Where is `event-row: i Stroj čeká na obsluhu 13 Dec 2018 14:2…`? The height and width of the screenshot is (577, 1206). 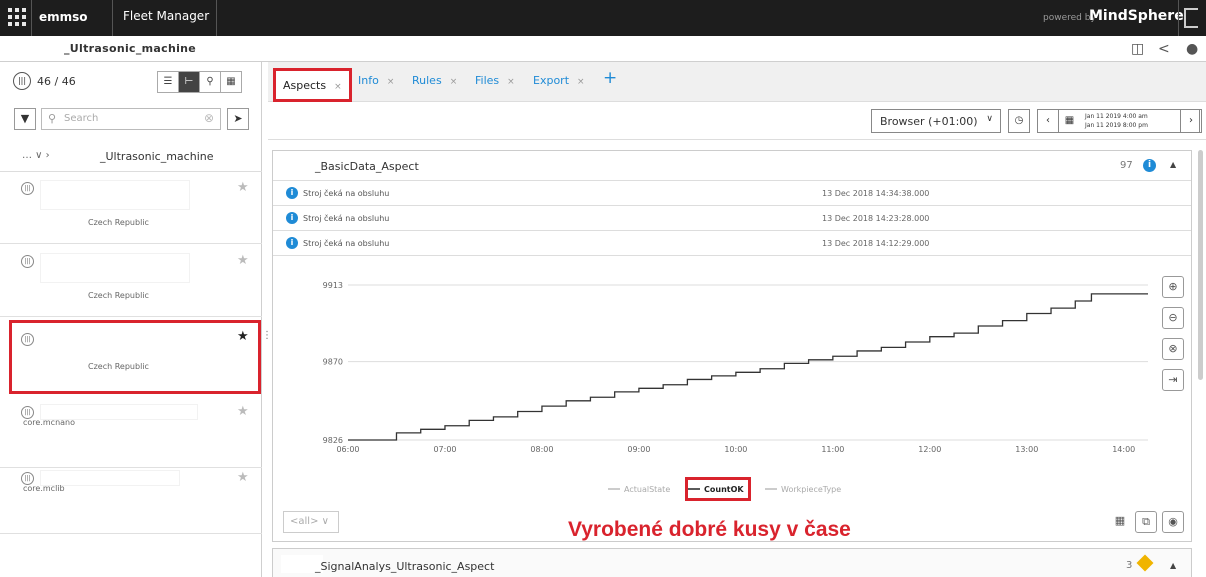 event-row: i Stroj čeká na obsluhu 13 Dec 2018 14:2… is located at coordinates (732, 219).